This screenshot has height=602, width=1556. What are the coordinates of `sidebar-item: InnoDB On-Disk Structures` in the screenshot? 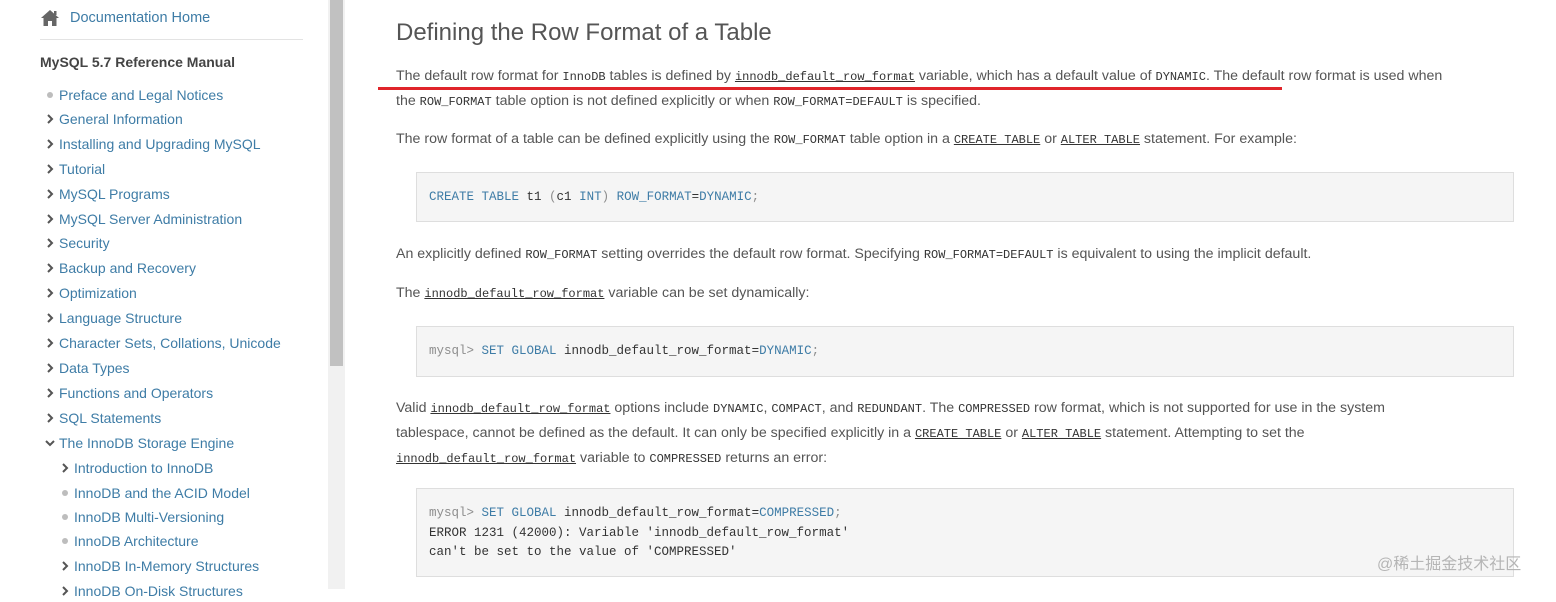 It's located at (151, 591).